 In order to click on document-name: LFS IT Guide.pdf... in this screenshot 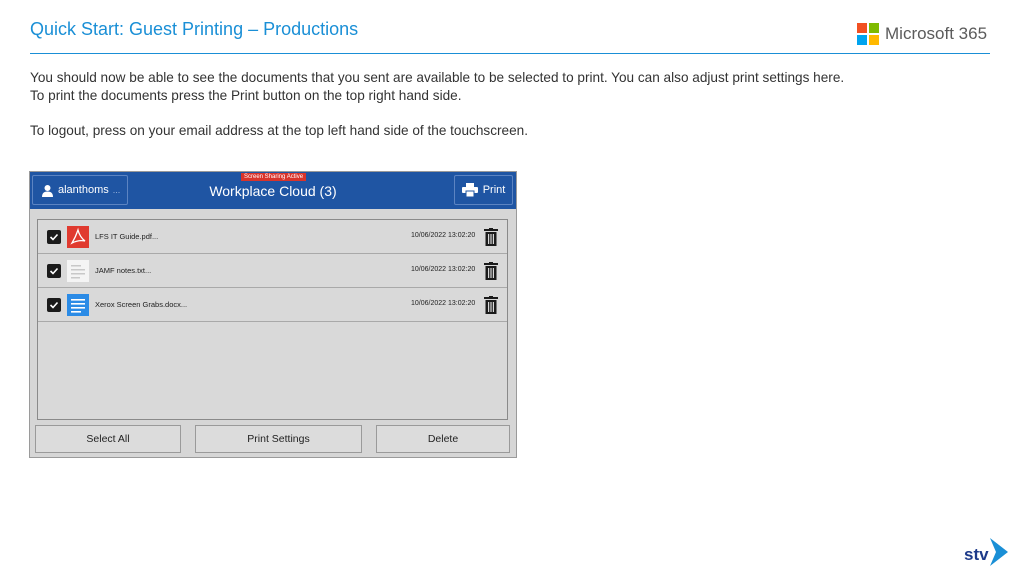, I will do `click(127, 236)`.